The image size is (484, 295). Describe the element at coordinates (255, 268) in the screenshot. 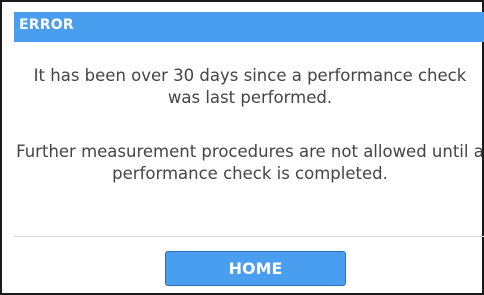

I see `home-button: HOME` at that location.